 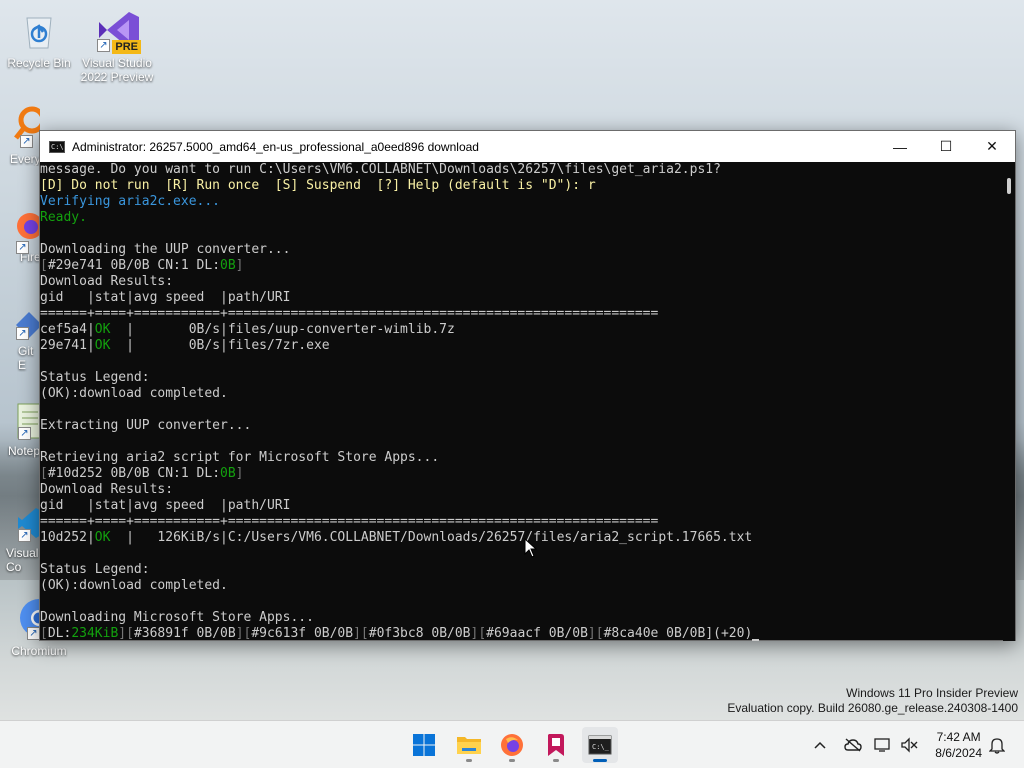 I want to click on minimize-button: —, so click(x=900, y=146).